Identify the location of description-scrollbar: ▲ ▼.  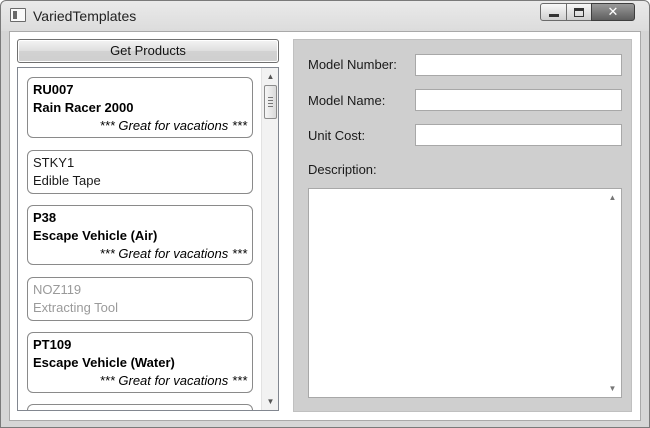
(612, 293).